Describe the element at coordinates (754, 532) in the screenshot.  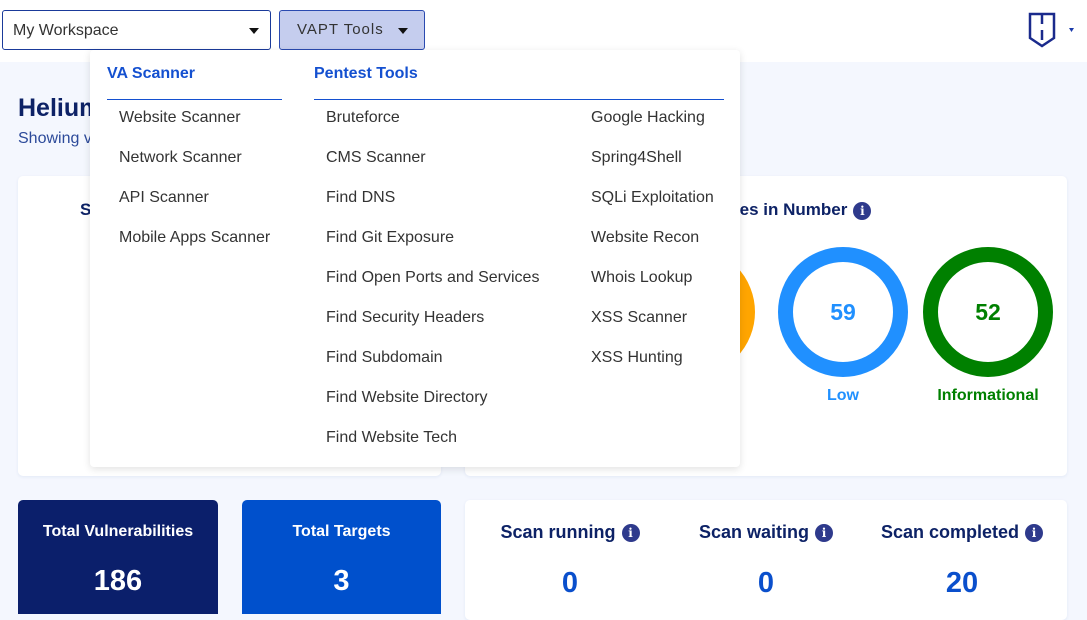
I see `scan-label: Scan waiting` at that location.